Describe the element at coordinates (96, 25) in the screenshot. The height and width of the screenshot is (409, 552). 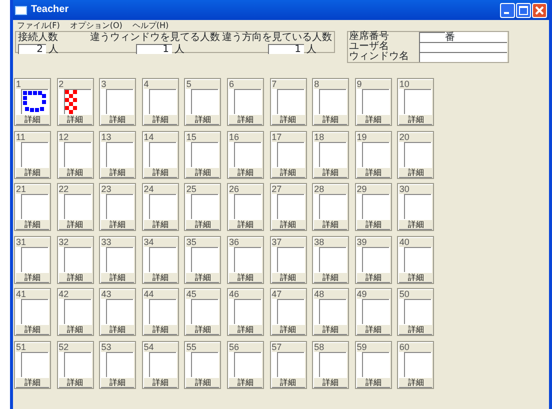
I see `menu-item: オプション(O)` at that location.